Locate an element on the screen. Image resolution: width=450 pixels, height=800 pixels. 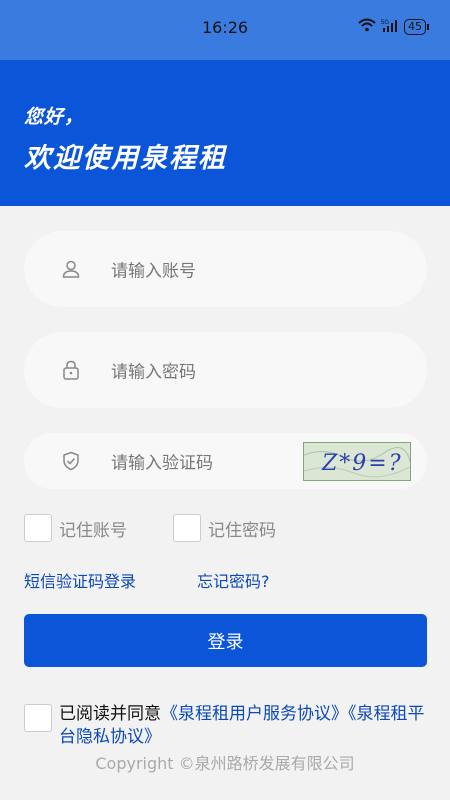
account-input-placeholder: 请输入账号 is located at coordinates (153, 271).